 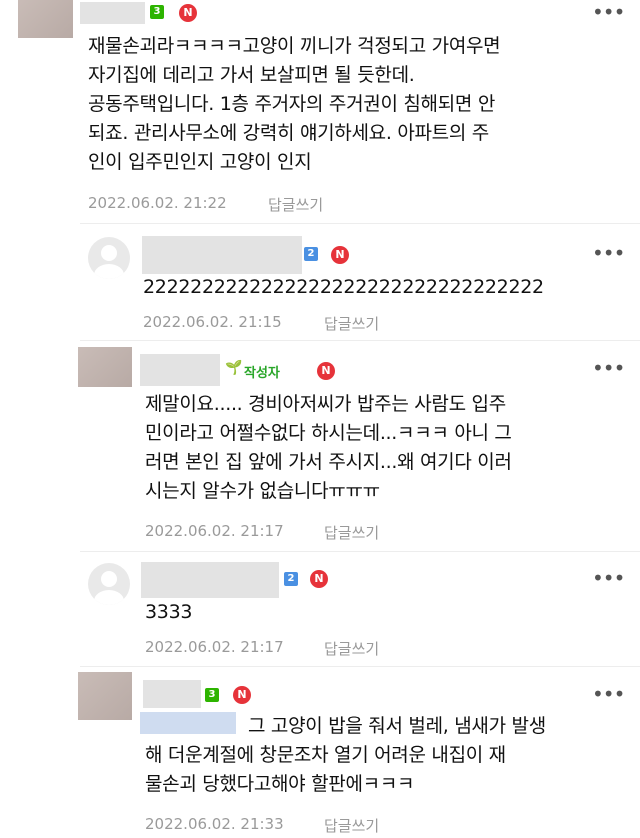 What do you see at coordinates (212, 322) in the screenshot?
I see `timestamp: 2022.06.02. 21:15` at bounding box center [212, 322].